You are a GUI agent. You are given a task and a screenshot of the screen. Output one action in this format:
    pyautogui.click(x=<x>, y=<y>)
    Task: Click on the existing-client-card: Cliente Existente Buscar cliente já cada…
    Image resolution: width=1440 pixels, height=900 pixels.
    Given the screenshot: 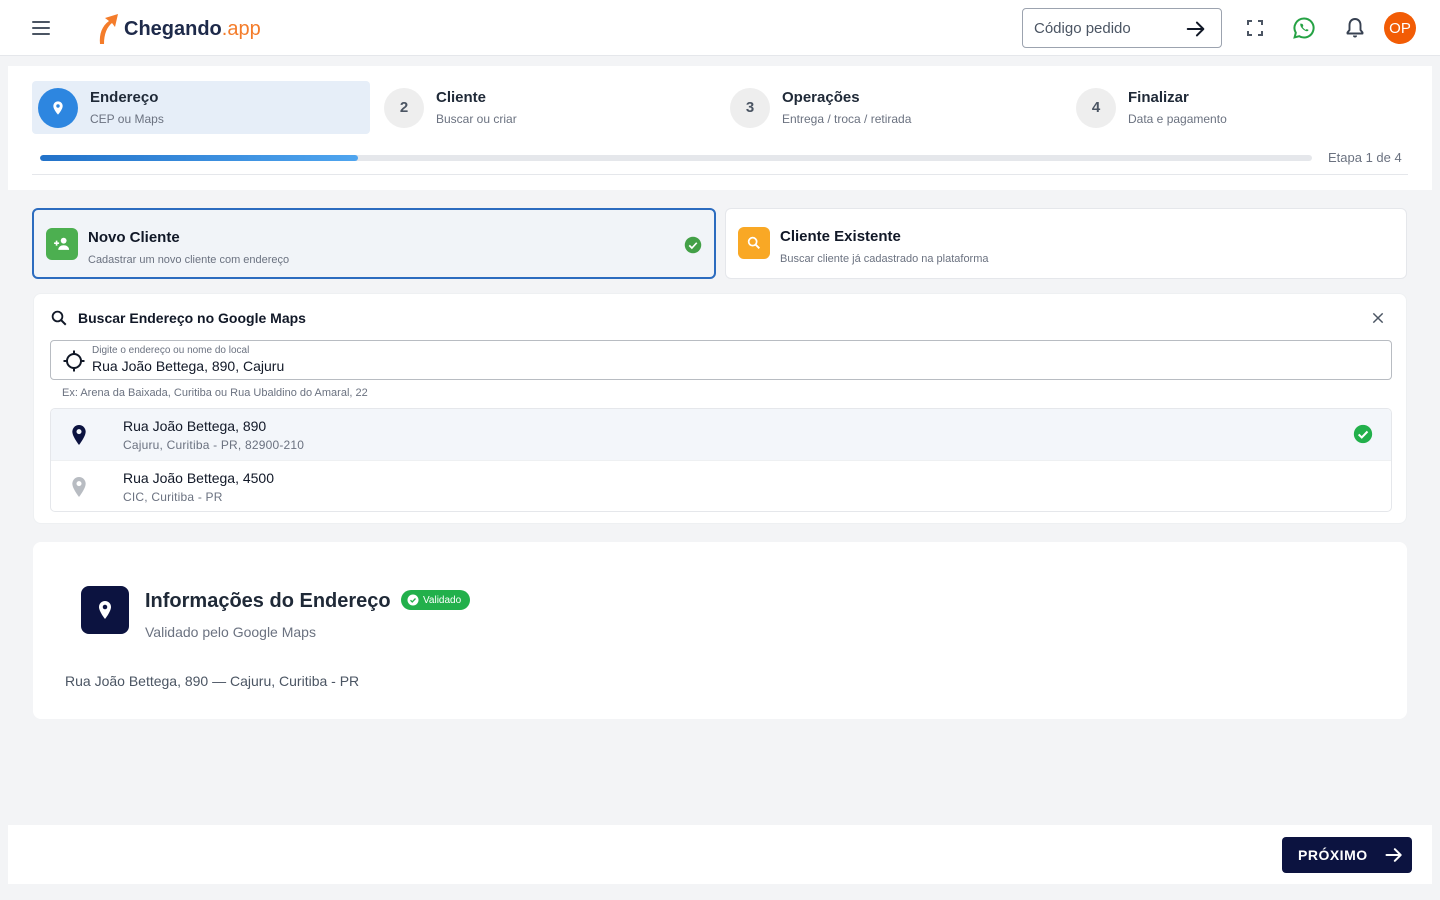 What is the action you would take?
    pyautogui.click(x=1066, y=243)
    